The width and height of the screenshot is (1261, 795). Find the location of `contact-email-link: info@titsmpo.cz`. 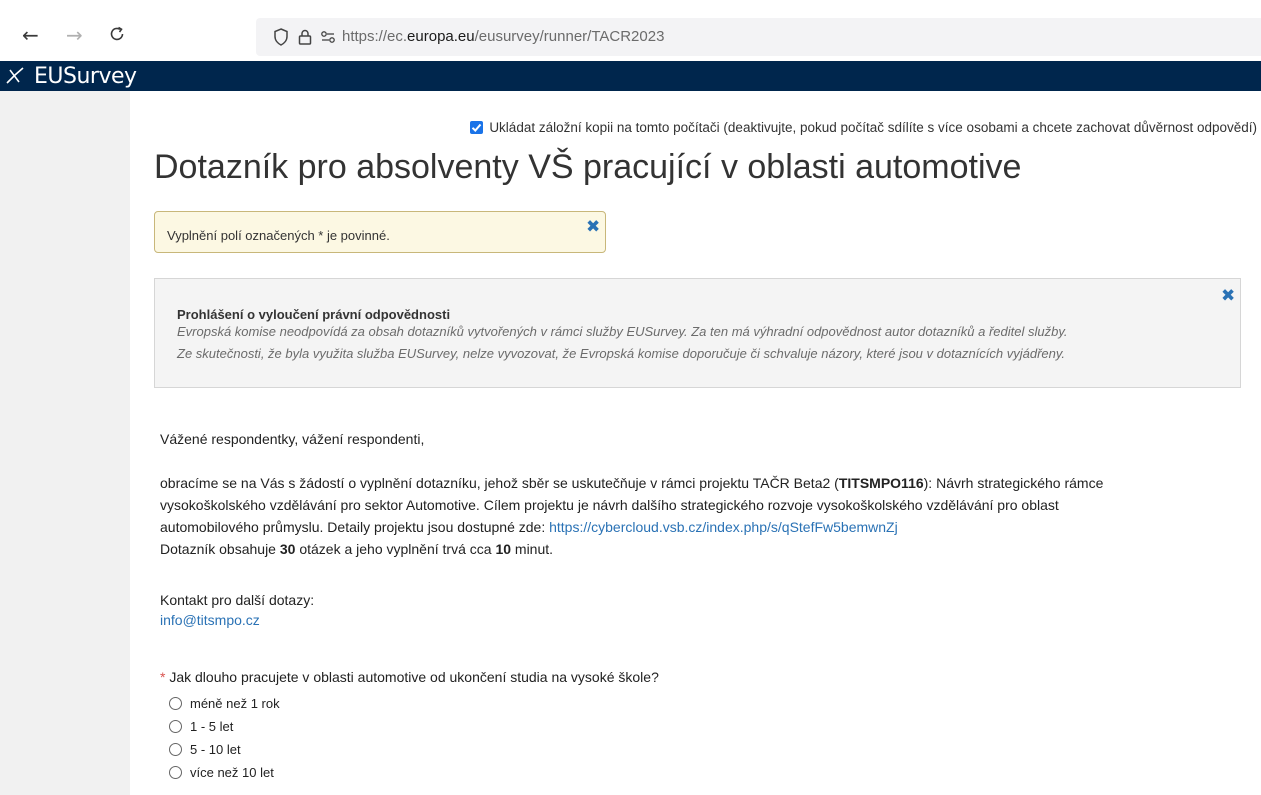

contact-email-link: info@titsmpo.cz is located at coordinates (210, 620).